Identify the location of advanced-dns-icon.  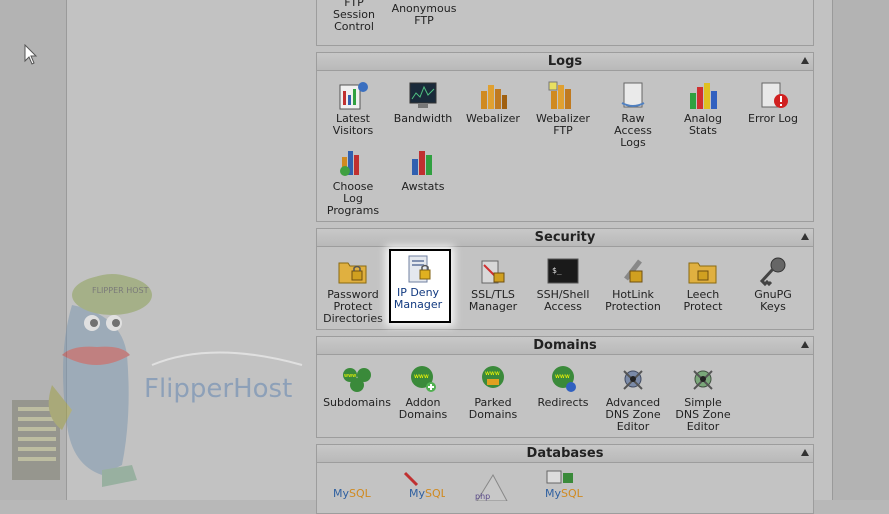
(633, 380).